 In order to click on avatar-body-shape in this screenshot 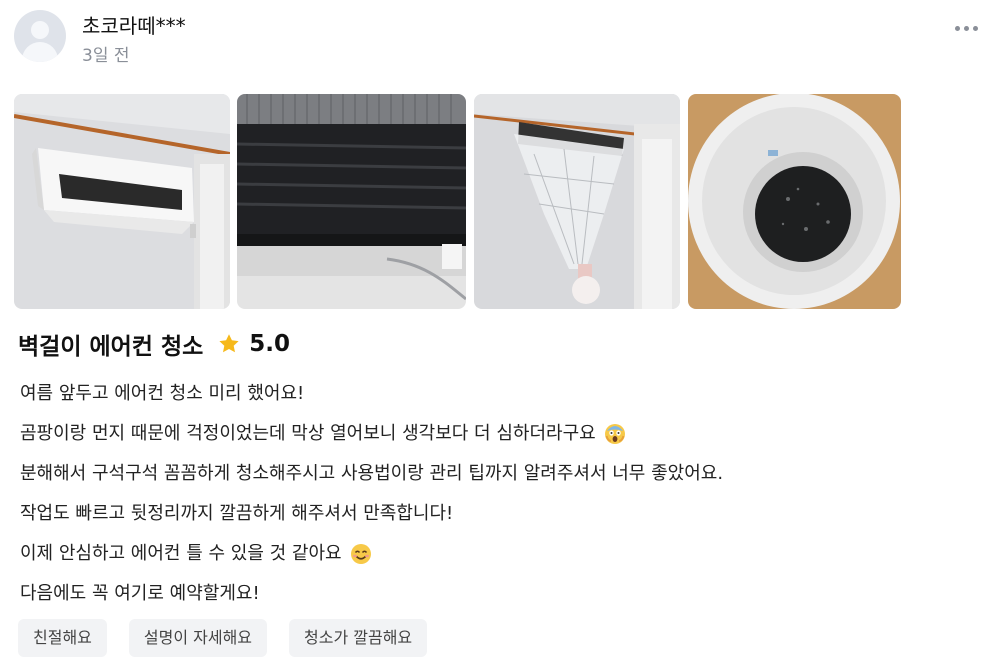, I will do `click(40, 52)`.